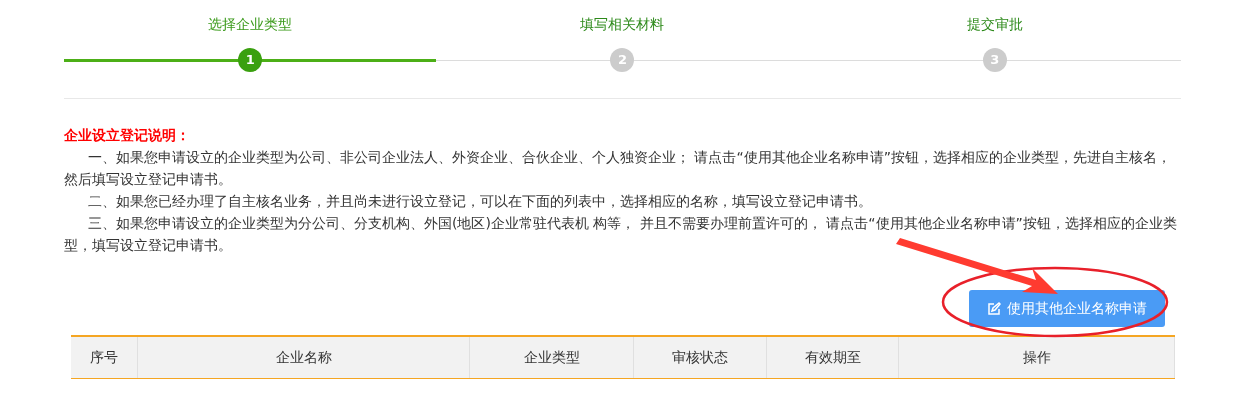 This screenshot has height=404, width=1251. I want to click on column-header: 企业类型, so click(552, 357).